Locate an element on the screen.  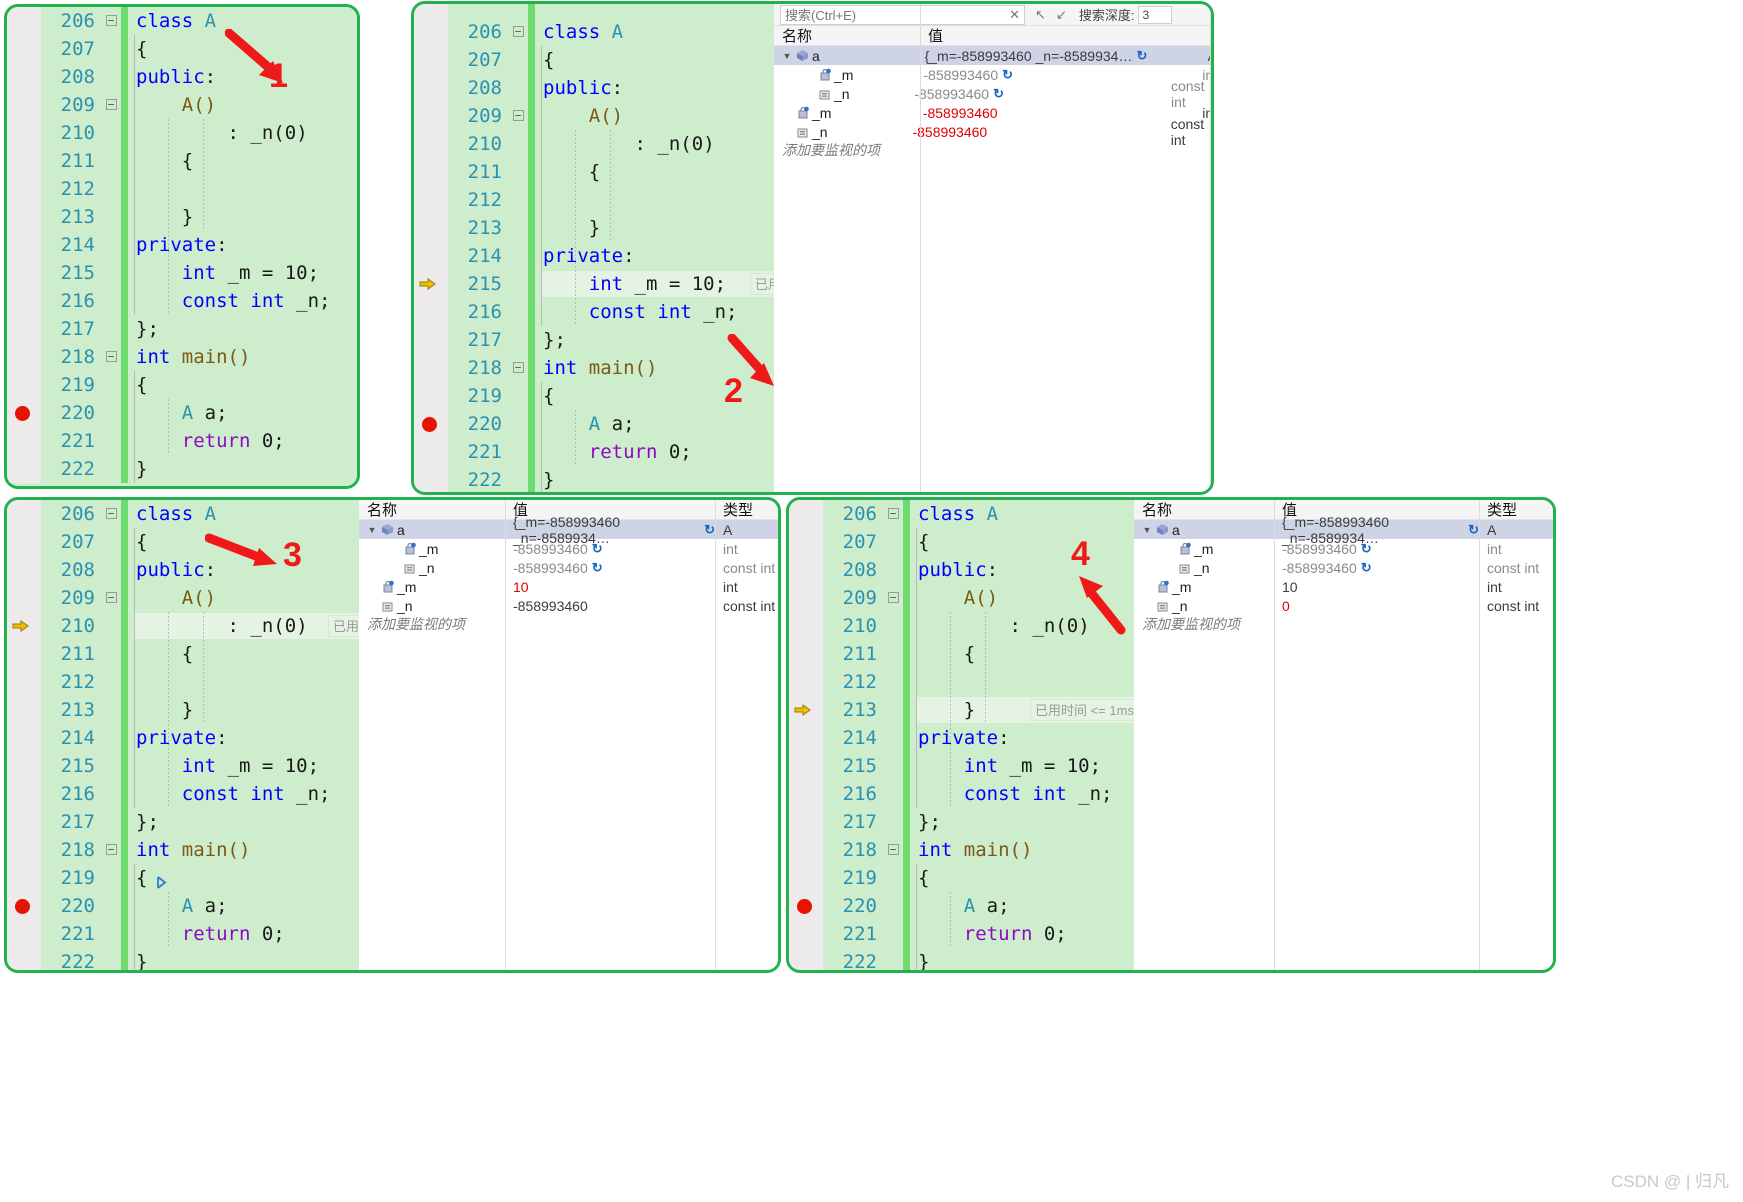
watch-row-value-cell: 10 is located at coordinates (1376, 587).